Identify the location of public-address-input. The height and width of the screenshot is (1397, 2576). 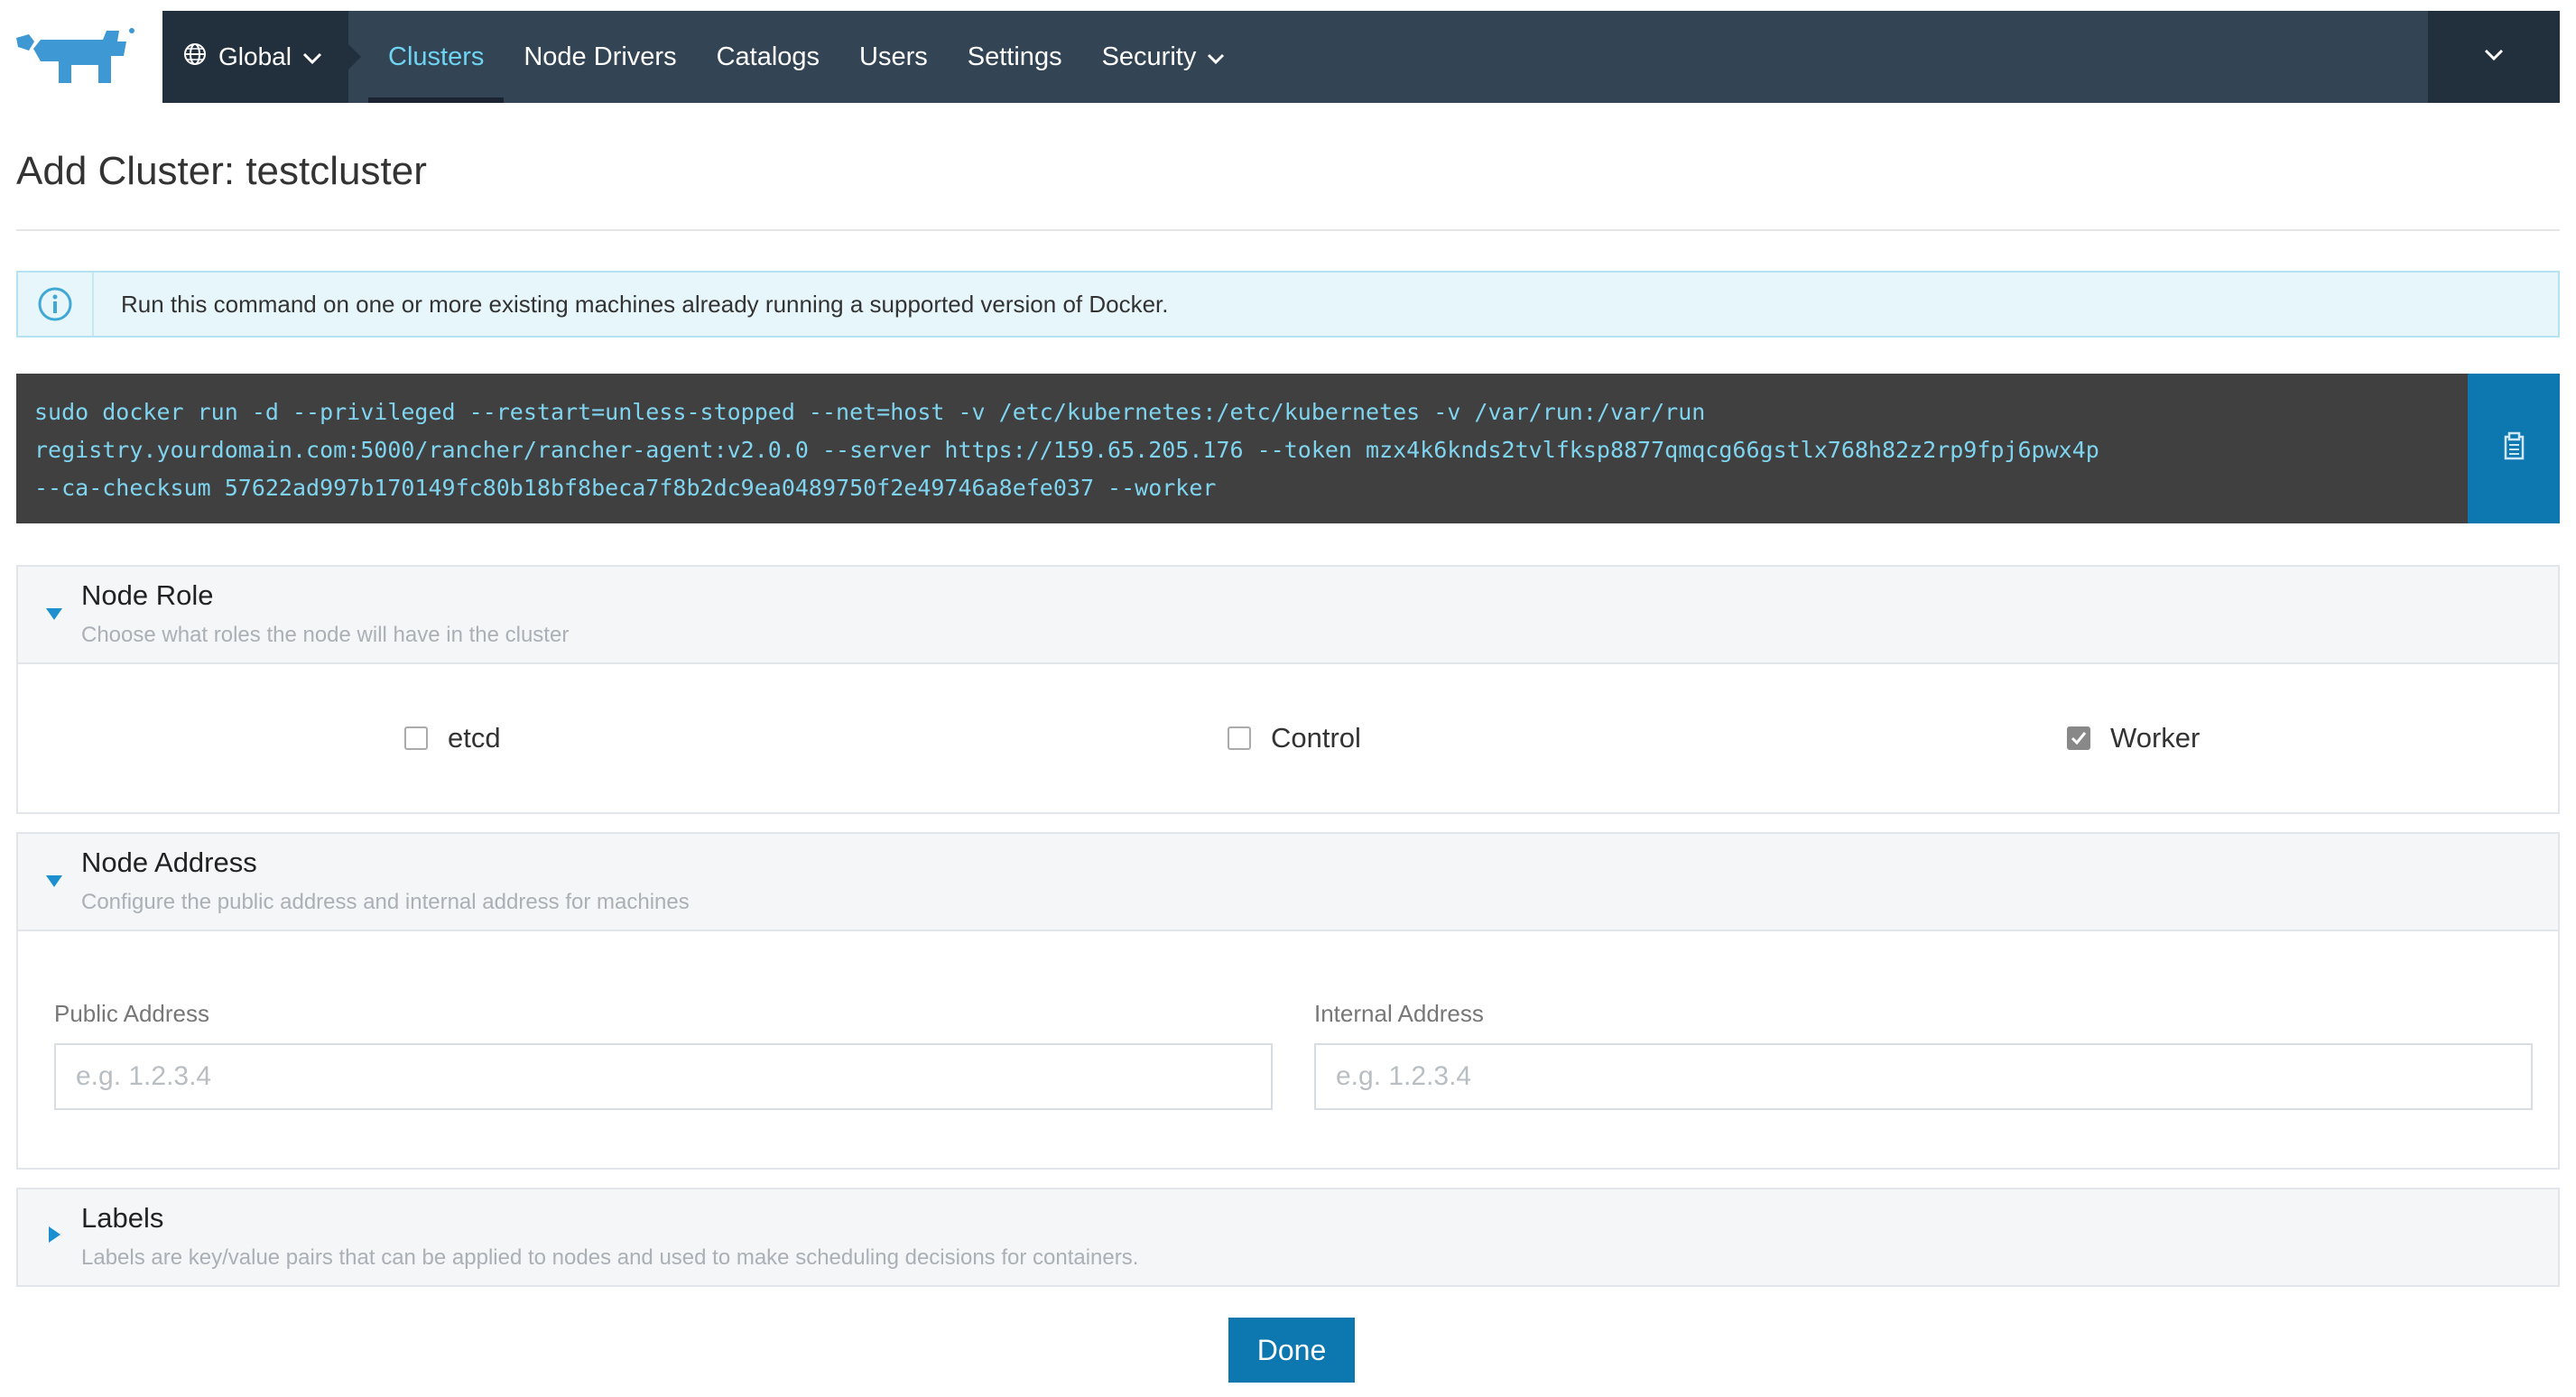
(663, 1076).